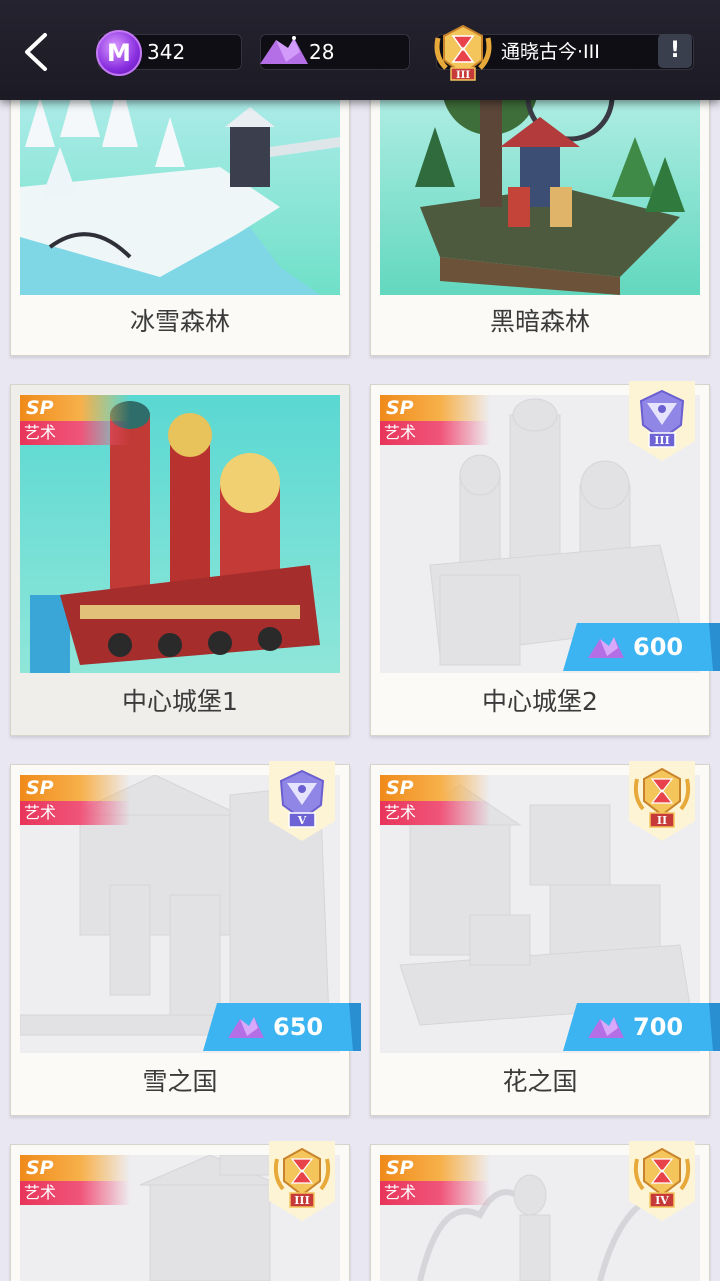  What do you see at coordinates (322, 52) in the screenshot?
I see `purple-currency-value: 28` at bounding box center [322, 52].